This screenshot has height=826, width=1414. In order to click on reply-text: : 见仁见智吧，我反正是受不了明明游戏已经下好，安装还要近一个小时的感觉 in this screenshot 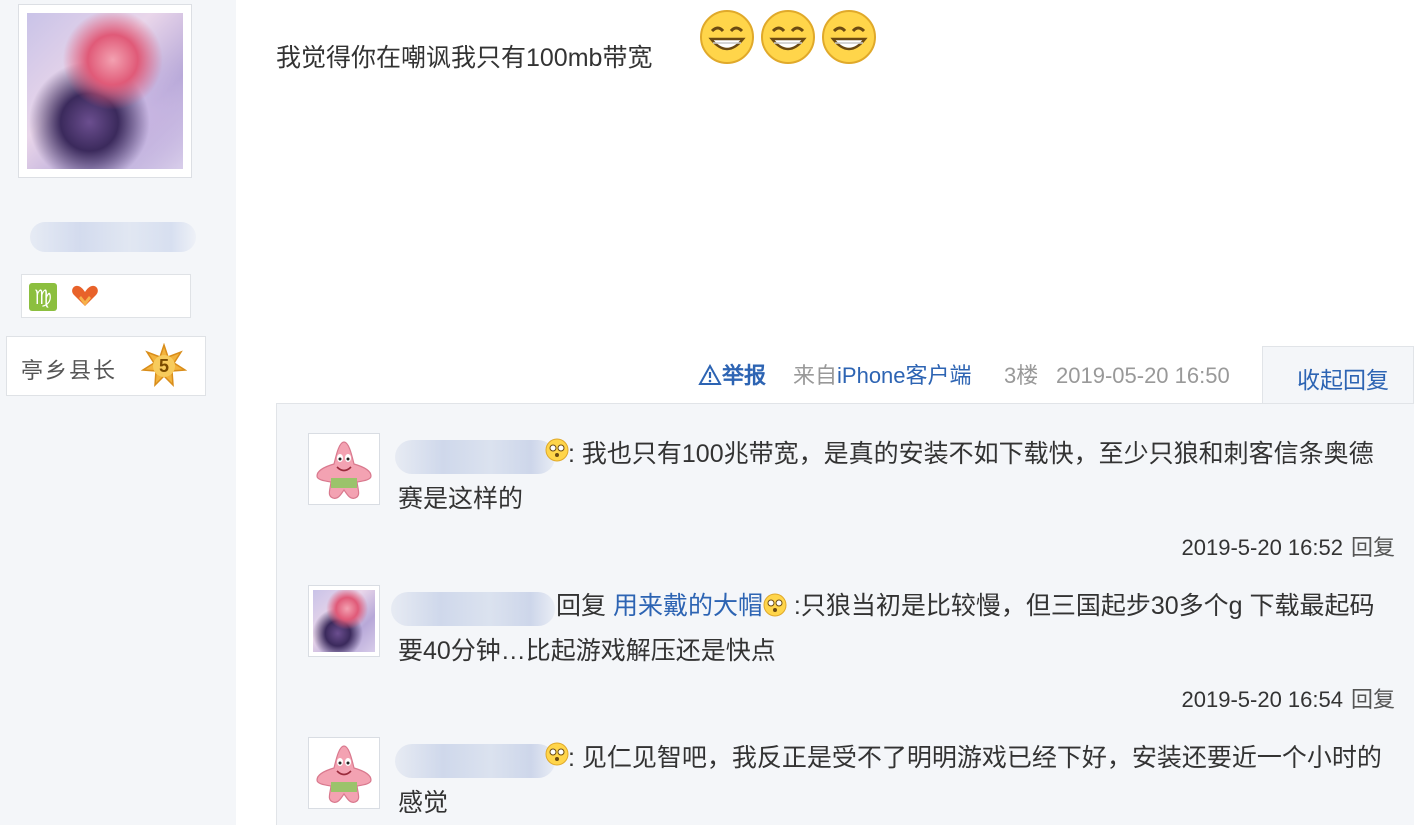, I will do `click(890, 780)`.